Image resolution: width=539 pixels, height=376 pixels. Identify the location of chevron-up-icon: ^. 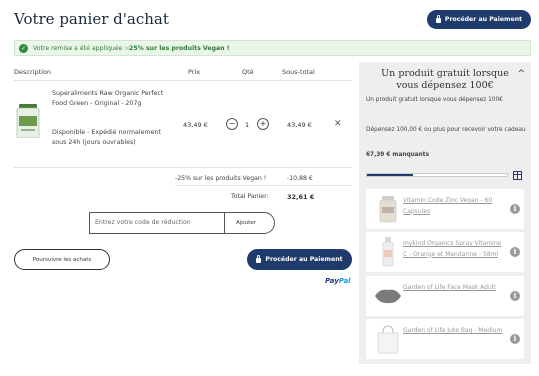
(521, 74).